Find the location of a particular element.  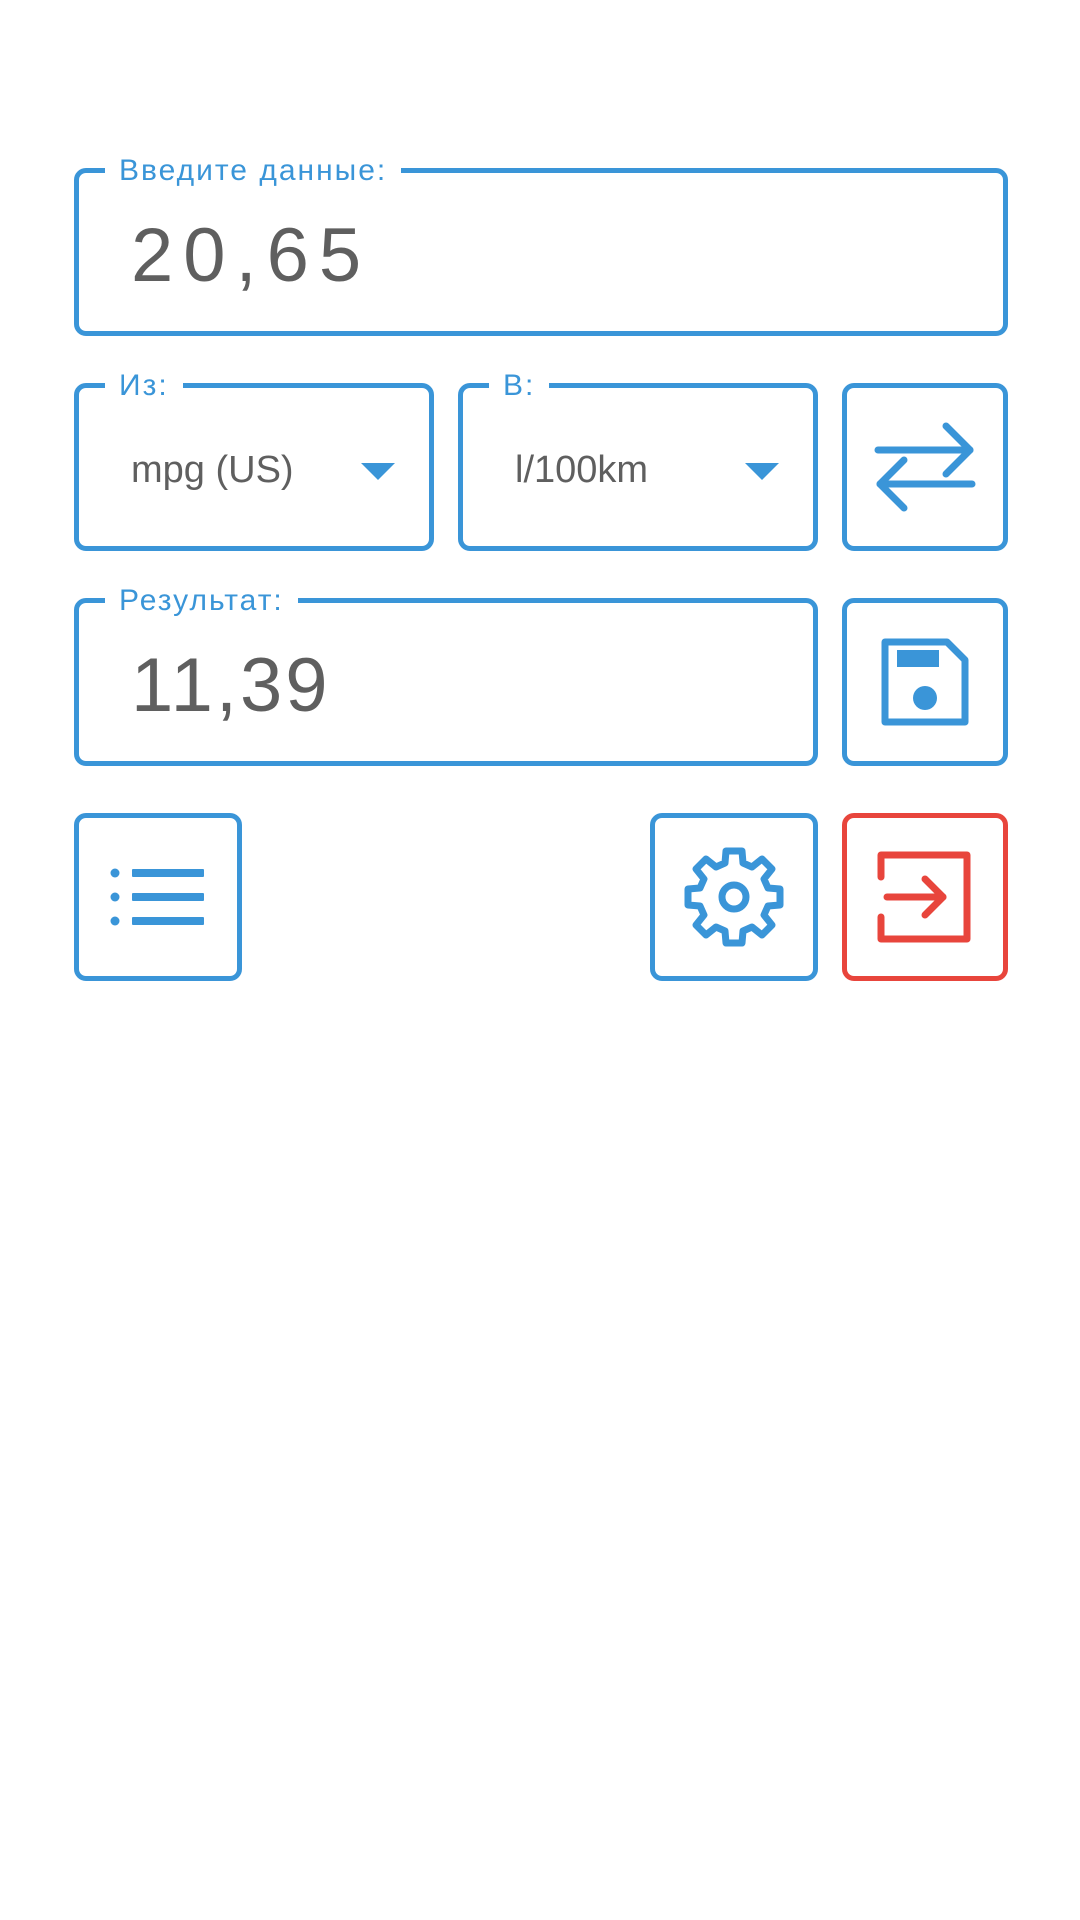

result-value: 11,39 is located at coordinates (231, 685).